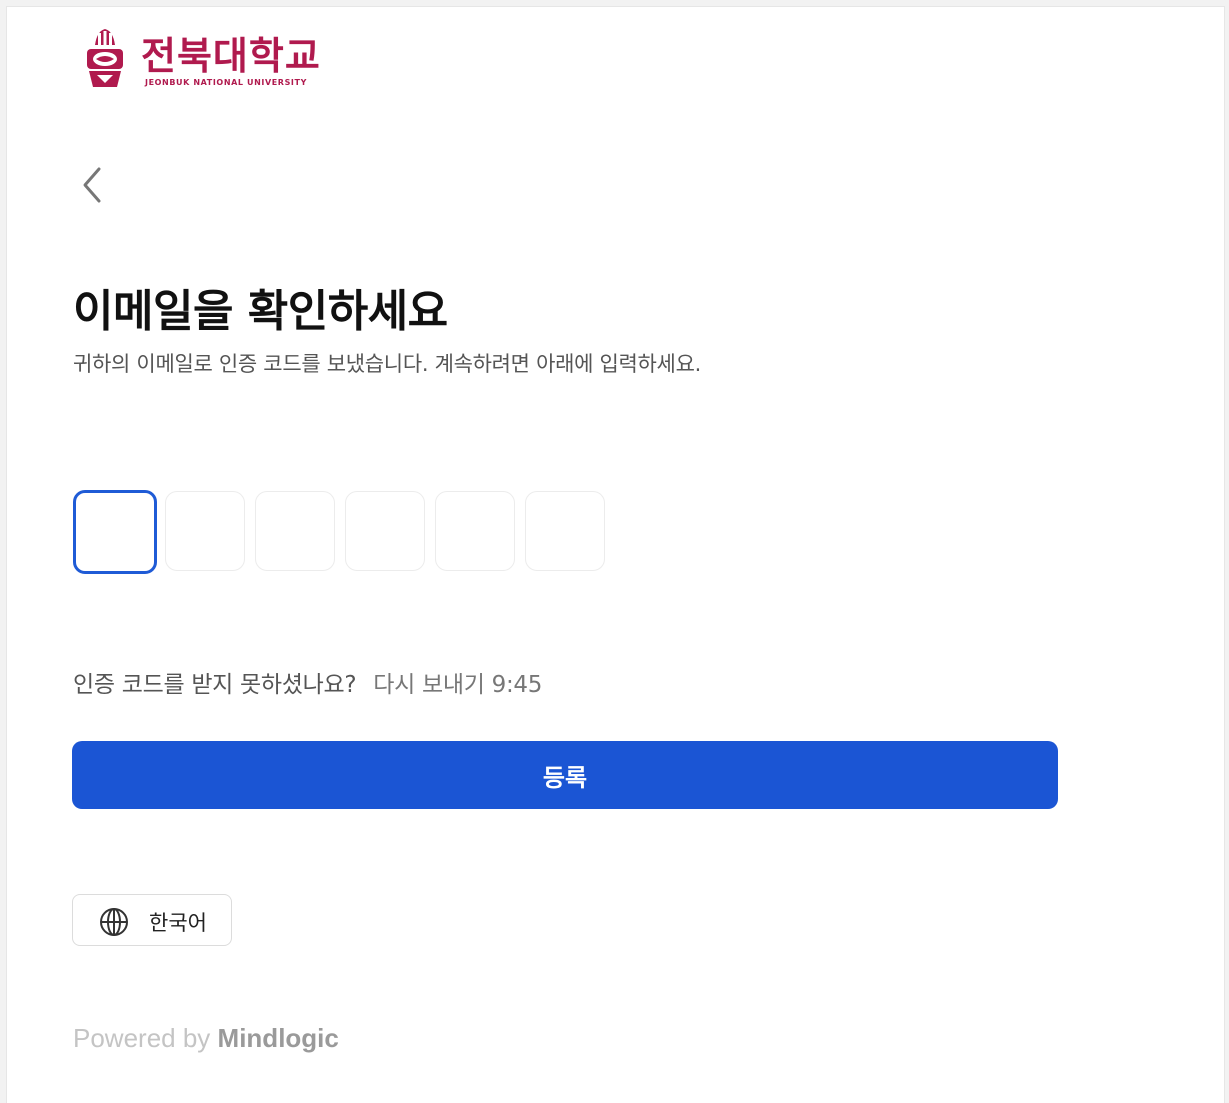 Image resolution: width=1229 pixels, height=1103 pixels. I want to click on globe-icon, so click(114, 922).